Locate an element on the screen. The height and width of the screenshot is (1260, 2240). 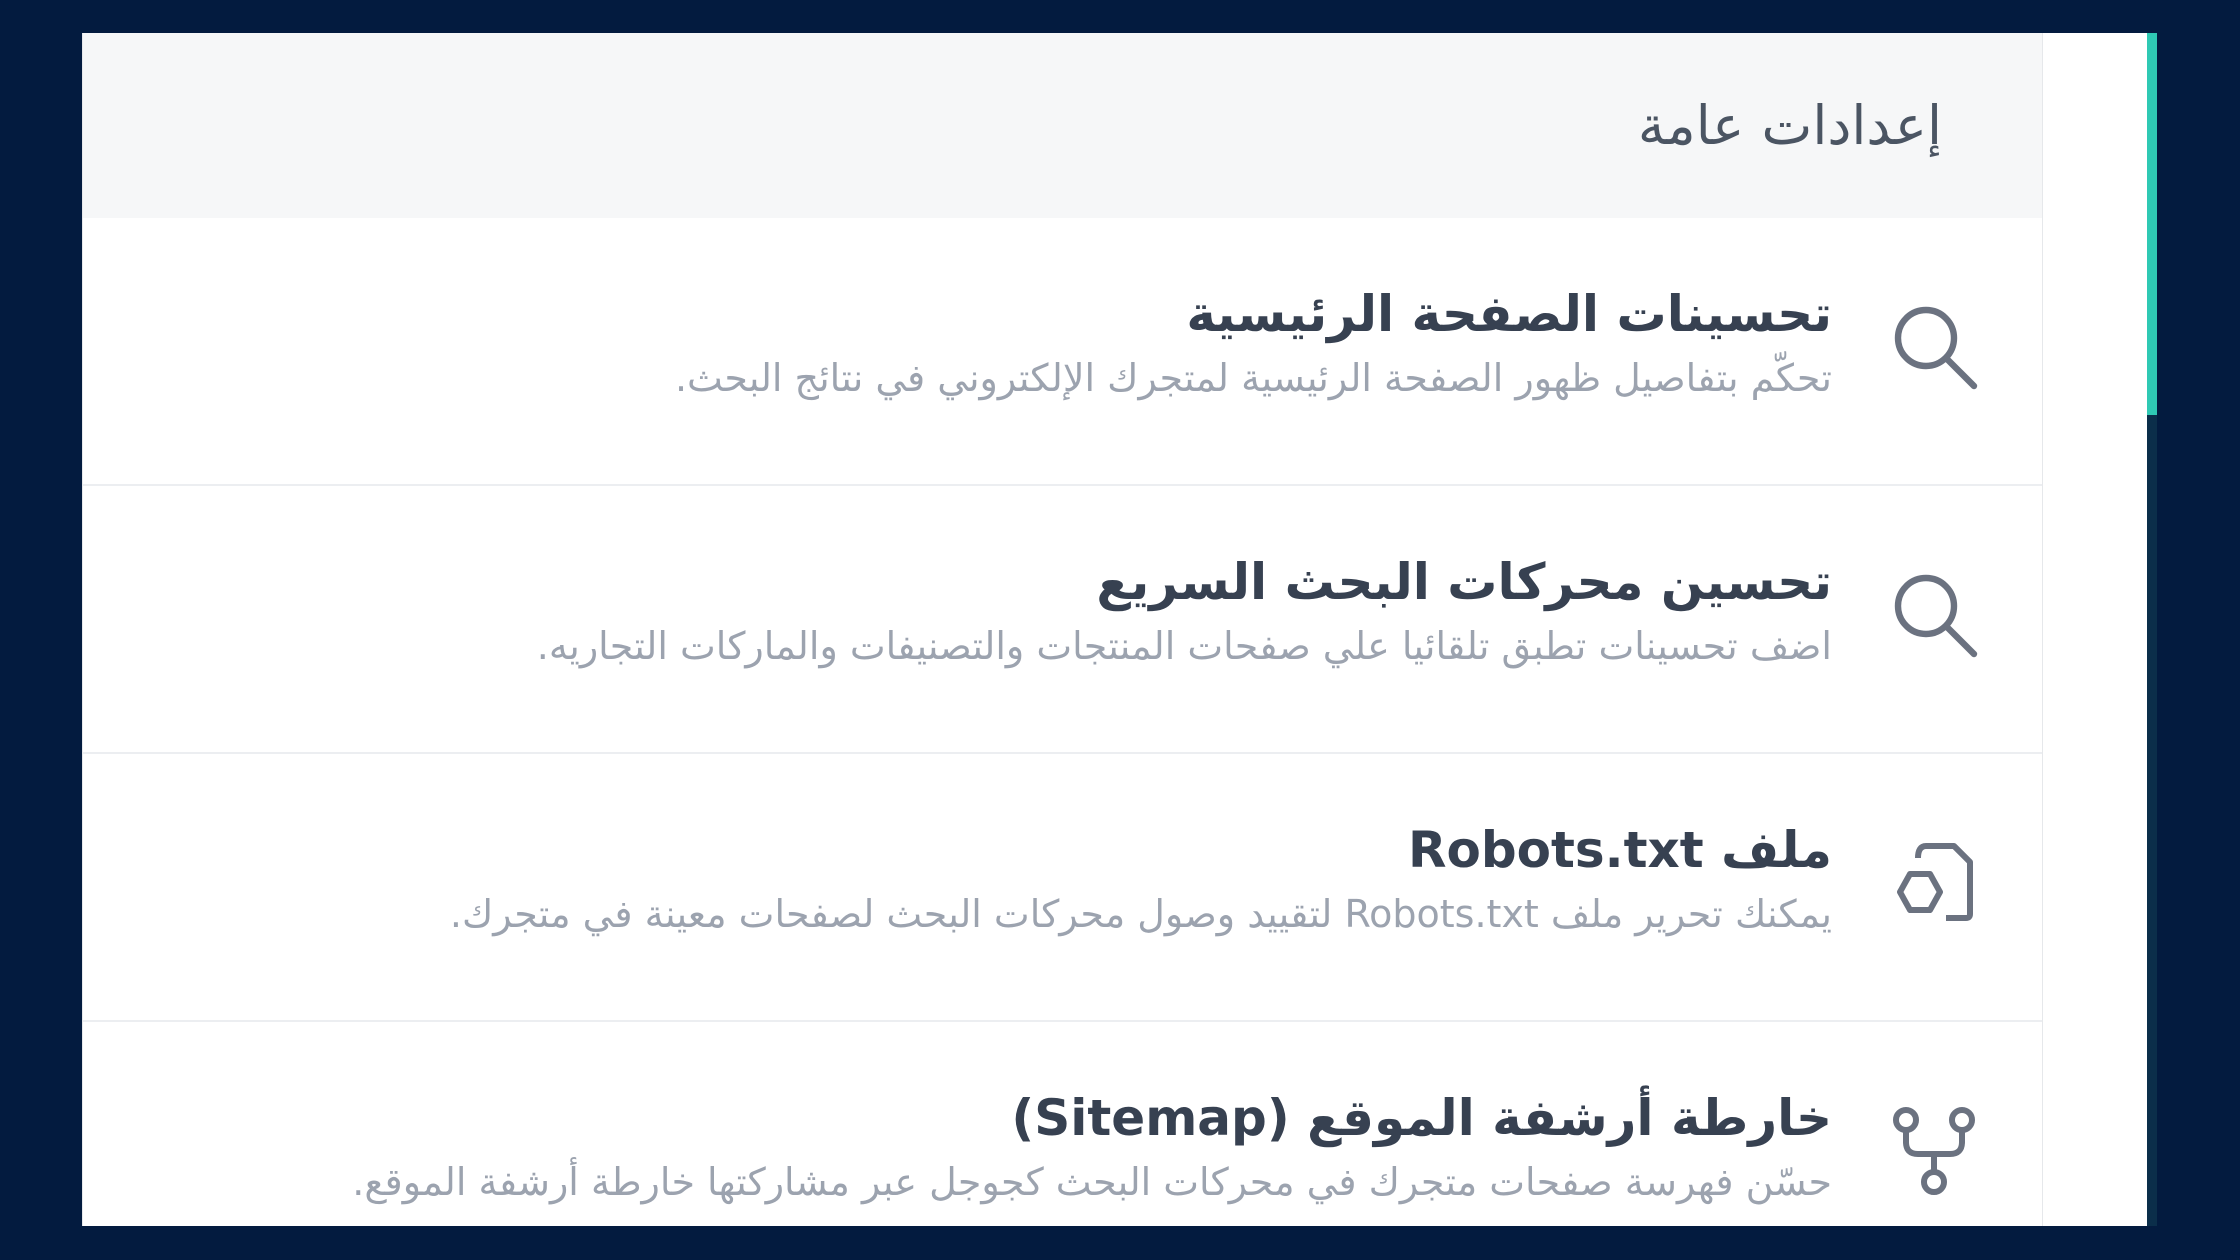
scrollbar-thumb is located at coordinates (2152, 224).